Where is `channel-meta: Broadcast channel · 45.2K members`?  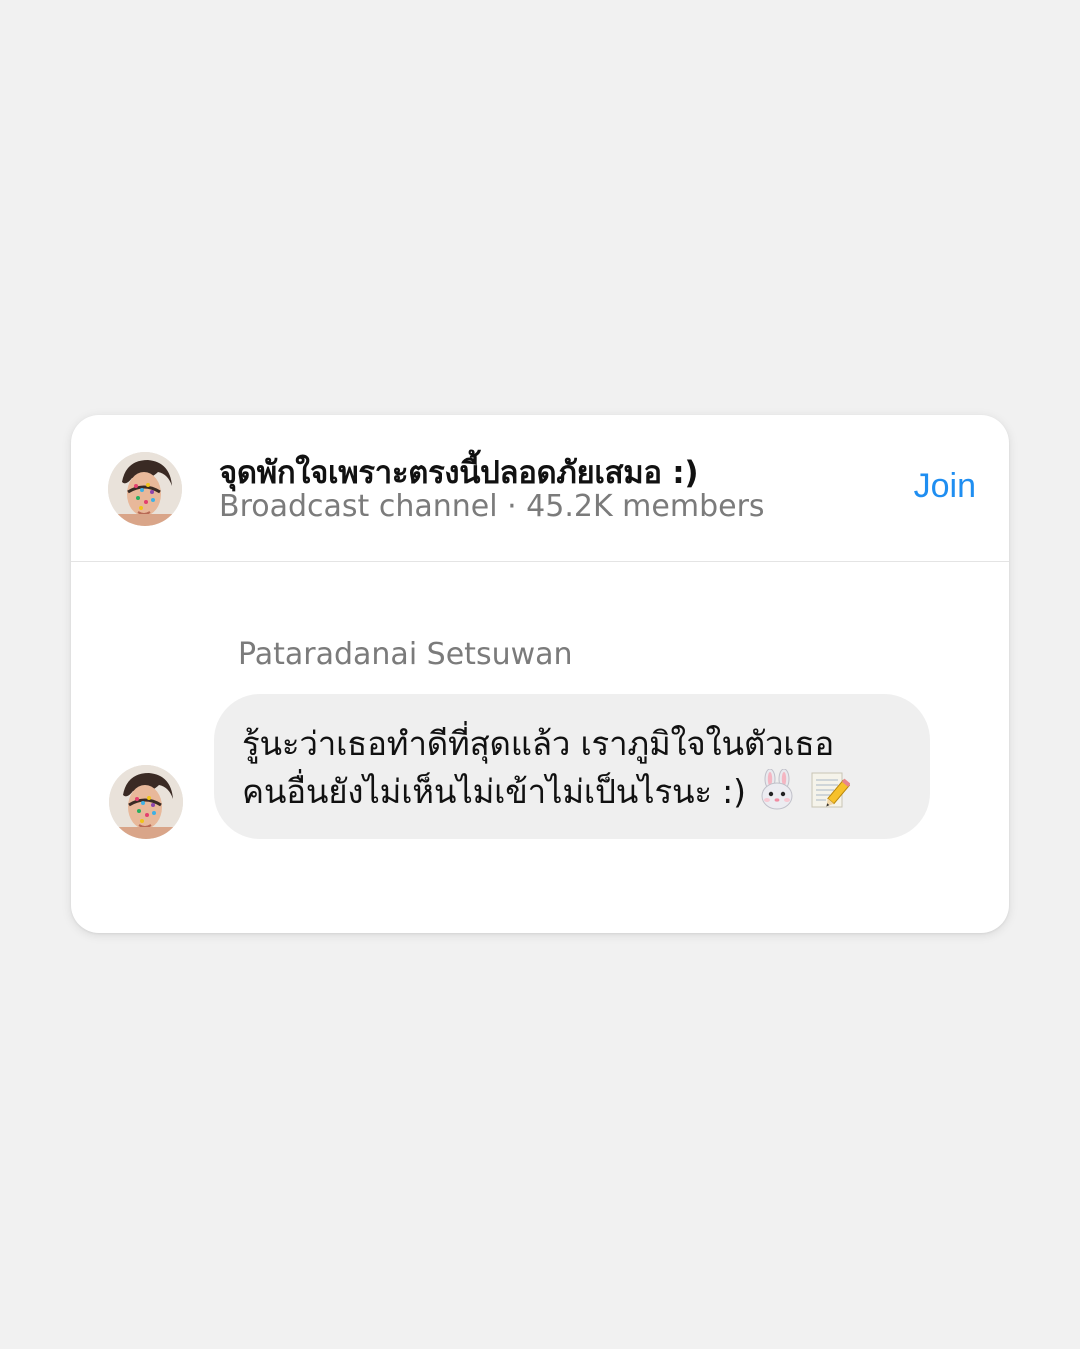
channel-meta: Broadcast channel · 45.2K members is located at coordinates (492, 506).